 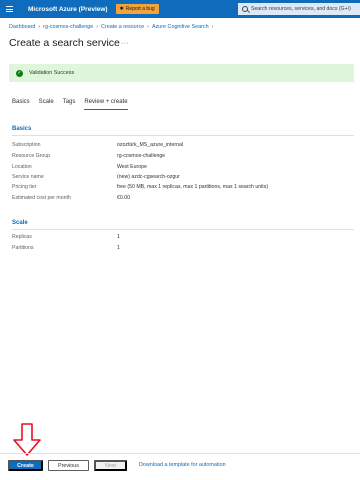 I want to click on row-label: Pricing tier, so click(x=24, y=187).